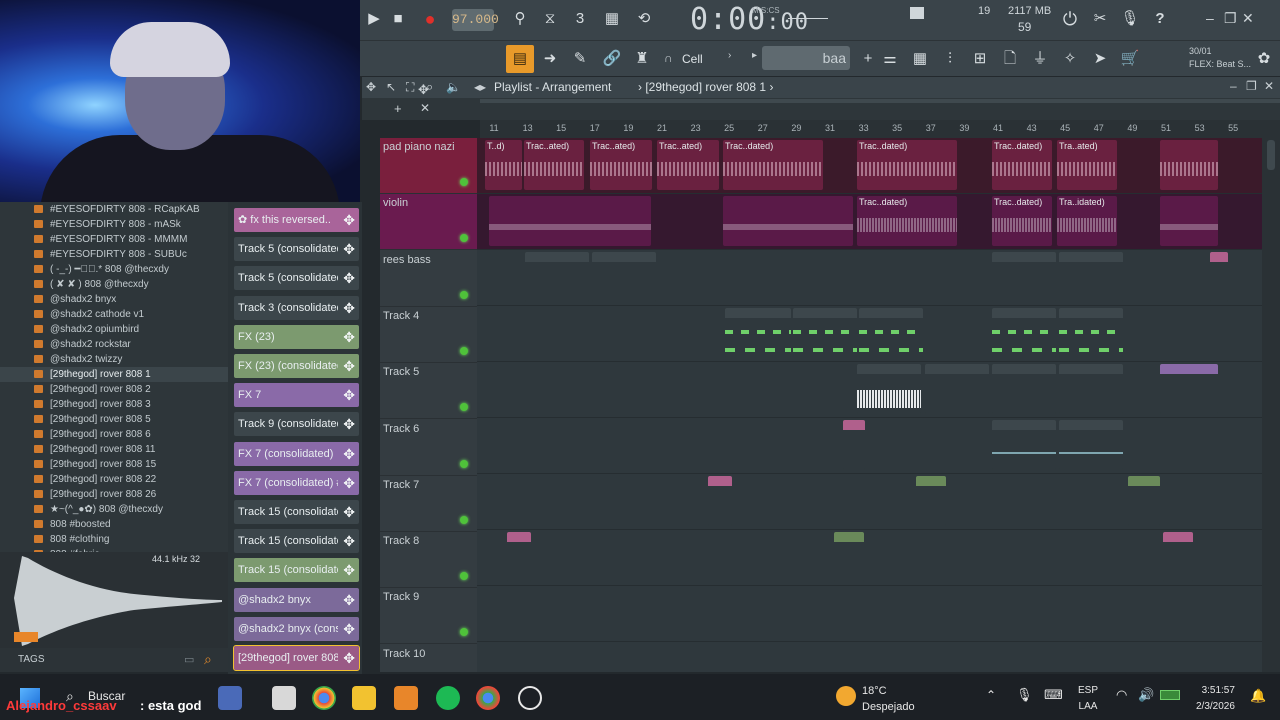 The height and width of the screenshot is (720, 1280). What do you see at coordinates (1087, 165) in the screenshot?
I see `clip: Tra..ated)` at bounding box center [1087, 165].